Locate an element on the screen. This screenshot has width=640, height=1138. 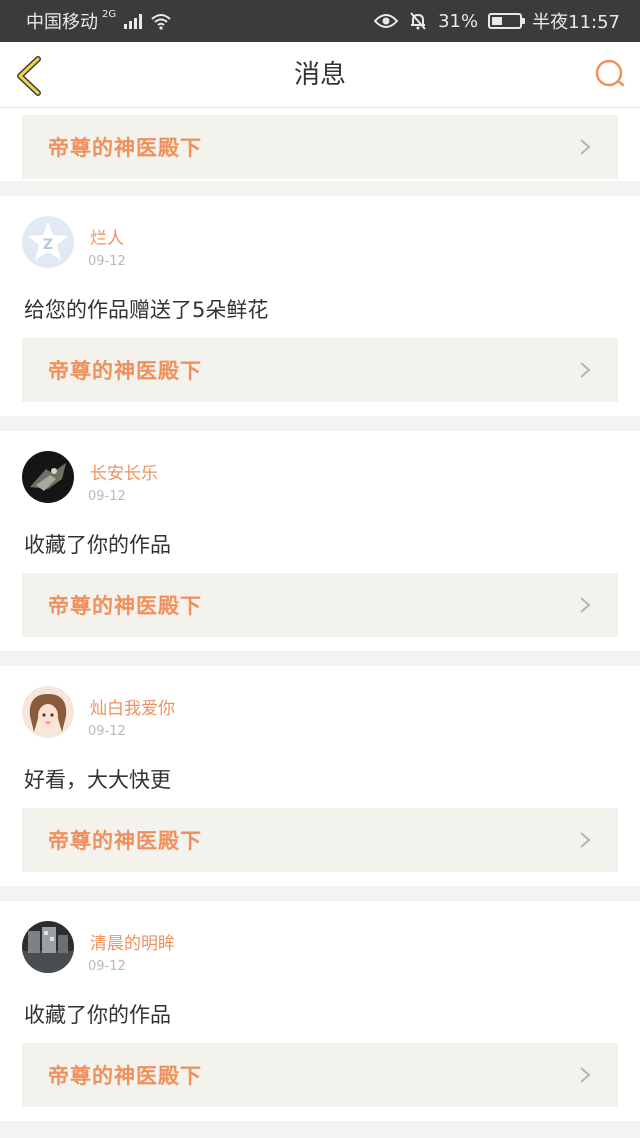
street-photo-avatar-icon is located at coordinates (48, 947).